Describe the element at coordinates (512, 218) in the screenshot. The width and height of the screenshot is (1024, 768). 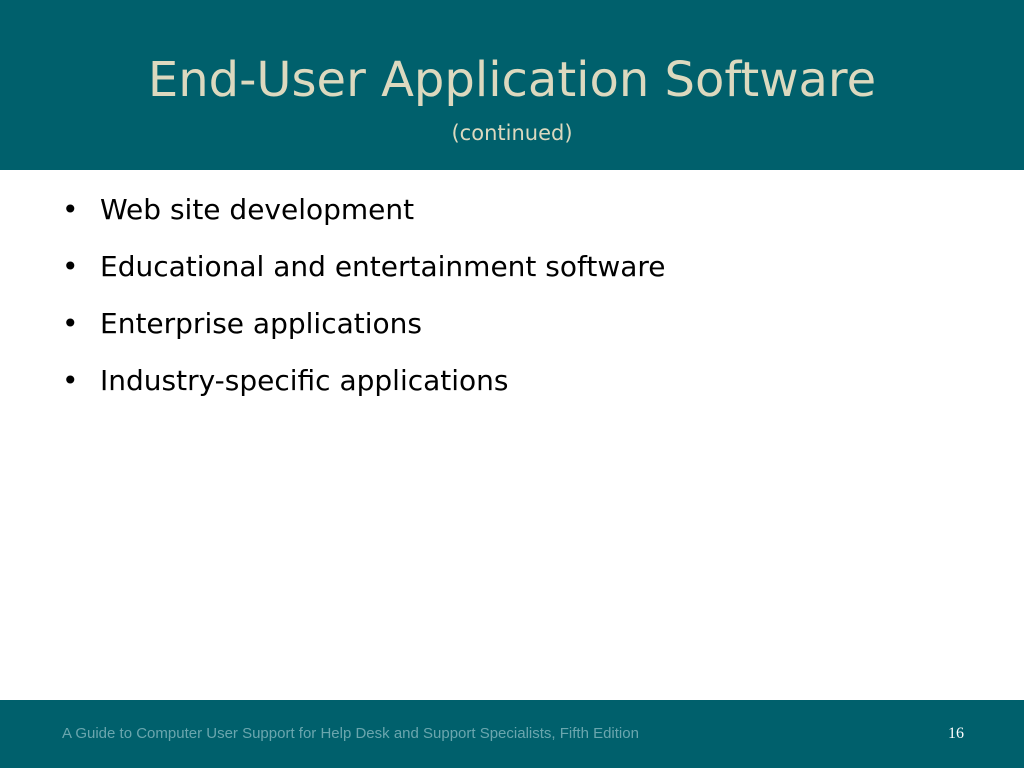
I see `bullet-item: • Web site development` at that location.